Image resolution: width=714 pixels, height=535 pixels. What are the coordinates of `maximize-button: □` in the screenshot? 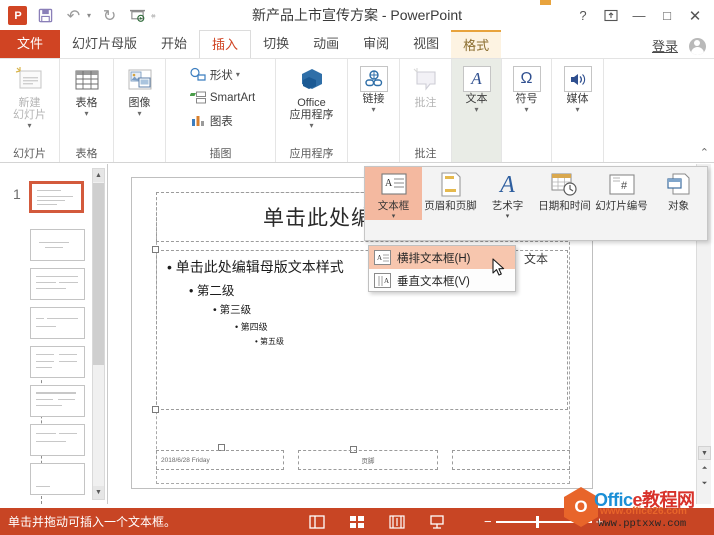 It's located at (667, 16).